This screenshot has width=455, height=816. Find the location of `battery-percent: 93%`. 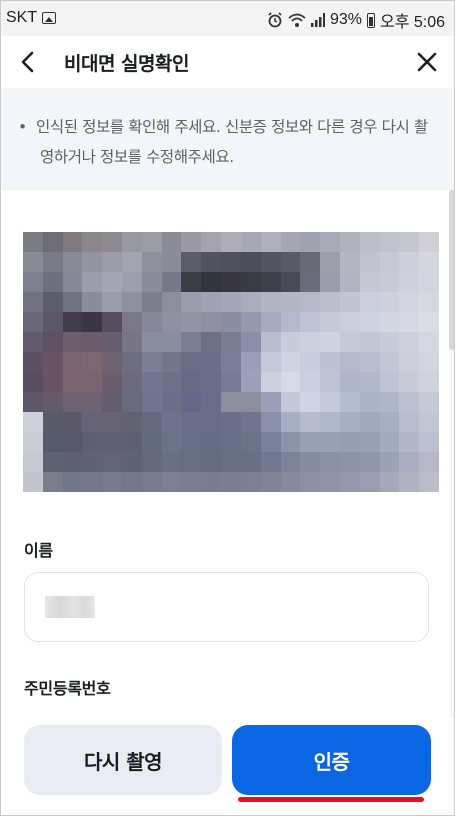

battery-percent: 93% is located at coordinates (345, 19).